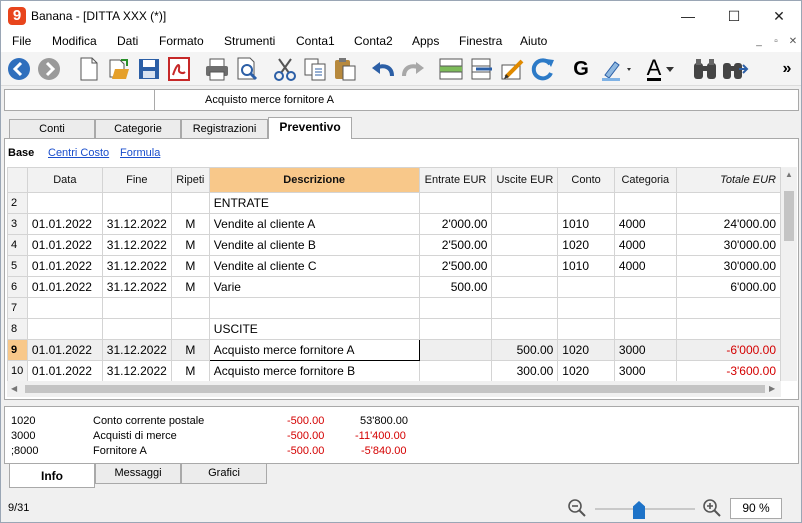 This screenshot has height=523, width=802. What do you see at coordinates (269, 100) in the screenshot?
I see `cell-content-field: Acquisto merce fornitore A` at bounding box center [269, 100].